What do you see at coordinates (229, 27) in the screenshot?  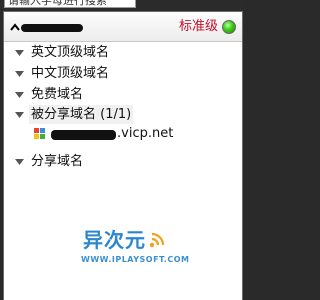 I see `online-status-icon` at bounding box center [229, 27].